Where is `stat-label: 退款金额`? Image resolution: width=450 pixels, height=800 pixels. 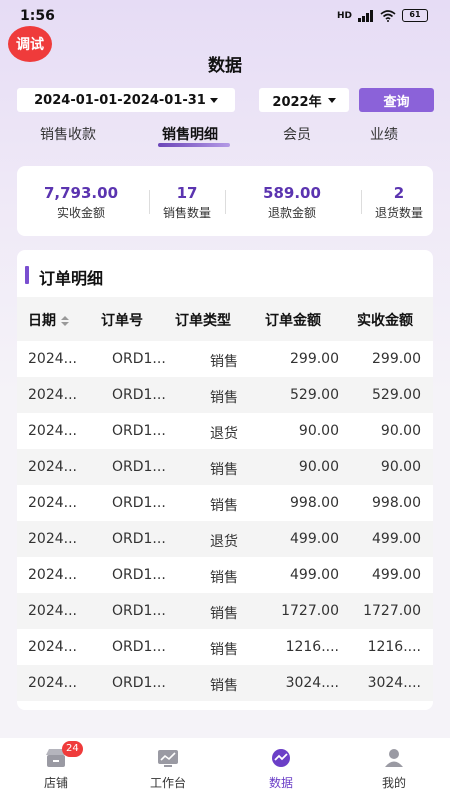 stat-label: 退款金额 is located at coordinates (291, 213).